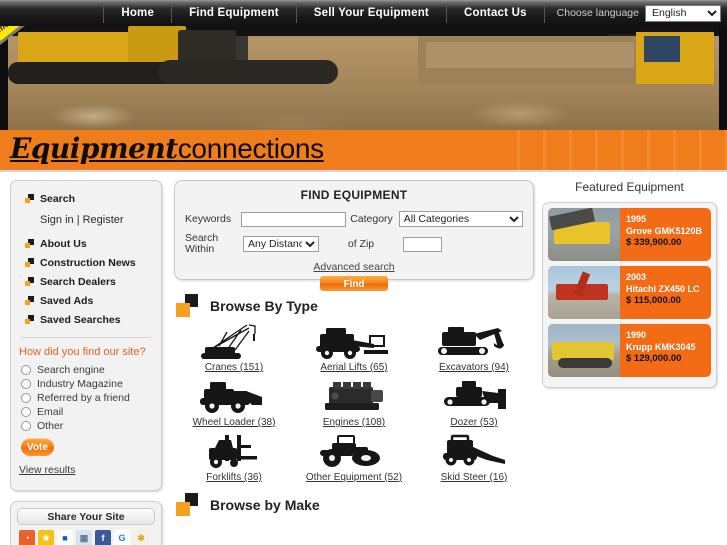 This screenshot has width=727, height=545. Describe the element at coordinates (234, 13) in the screenshot. I see `nav-find-equipment: Find Equipment` at that location.